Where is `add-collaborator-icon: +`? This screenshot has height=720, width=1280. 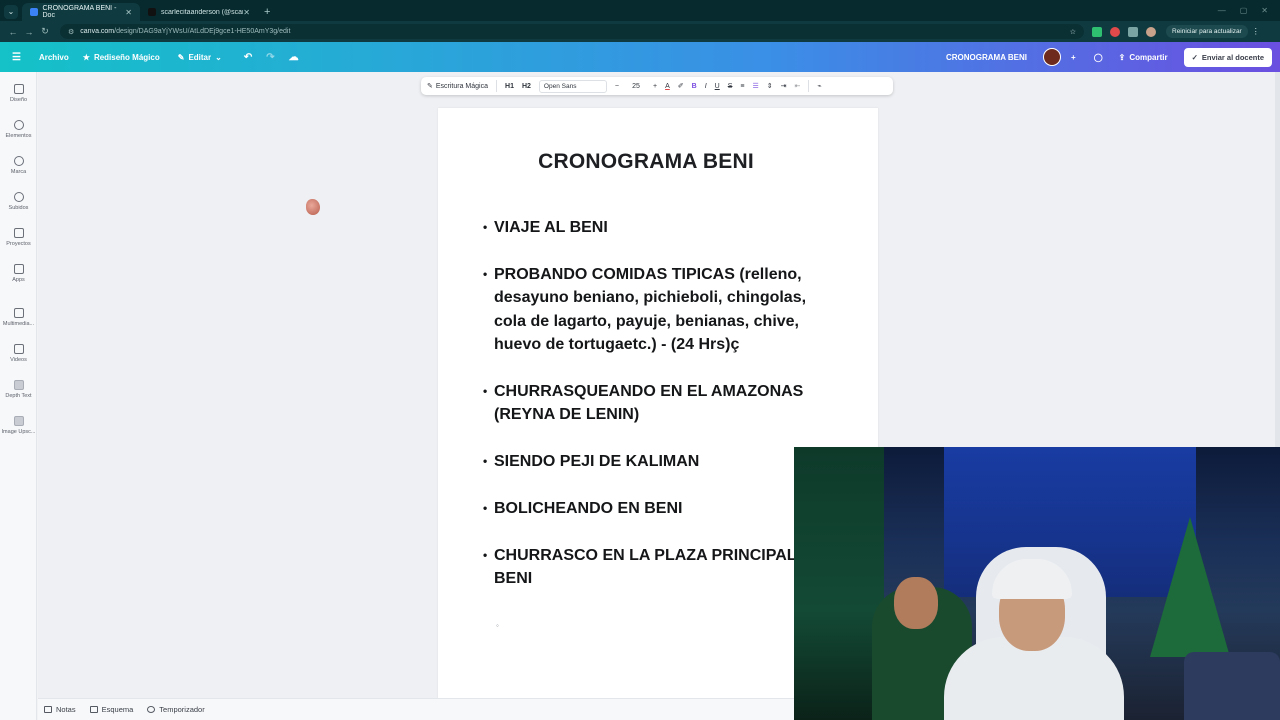
add-collaborator-icon: + is located at coordinates (1073, 57).